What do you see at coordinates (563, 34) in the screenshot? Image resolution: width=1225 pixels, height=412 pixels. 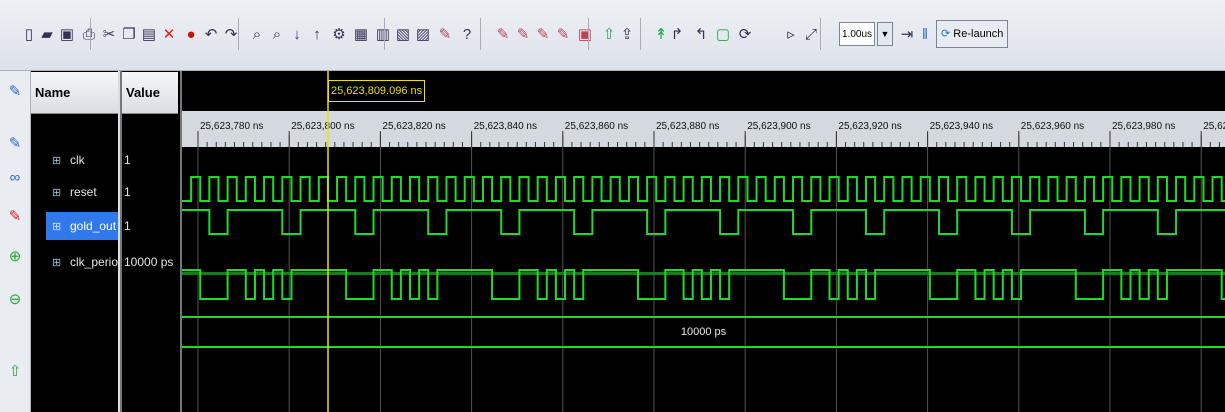 I see `marker-d-icon: ✎` at bounding box center [563, 34].